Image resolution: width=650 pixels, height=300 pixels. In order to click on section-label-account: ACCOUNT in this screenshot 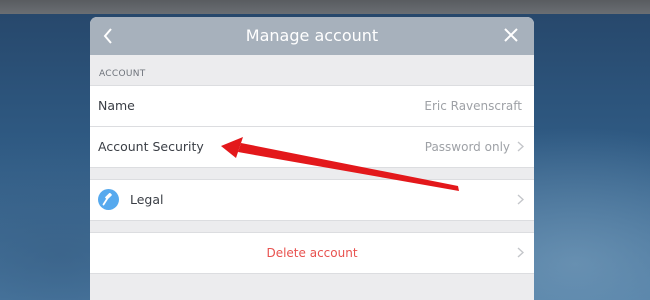, I will do `click(122, 74)`.